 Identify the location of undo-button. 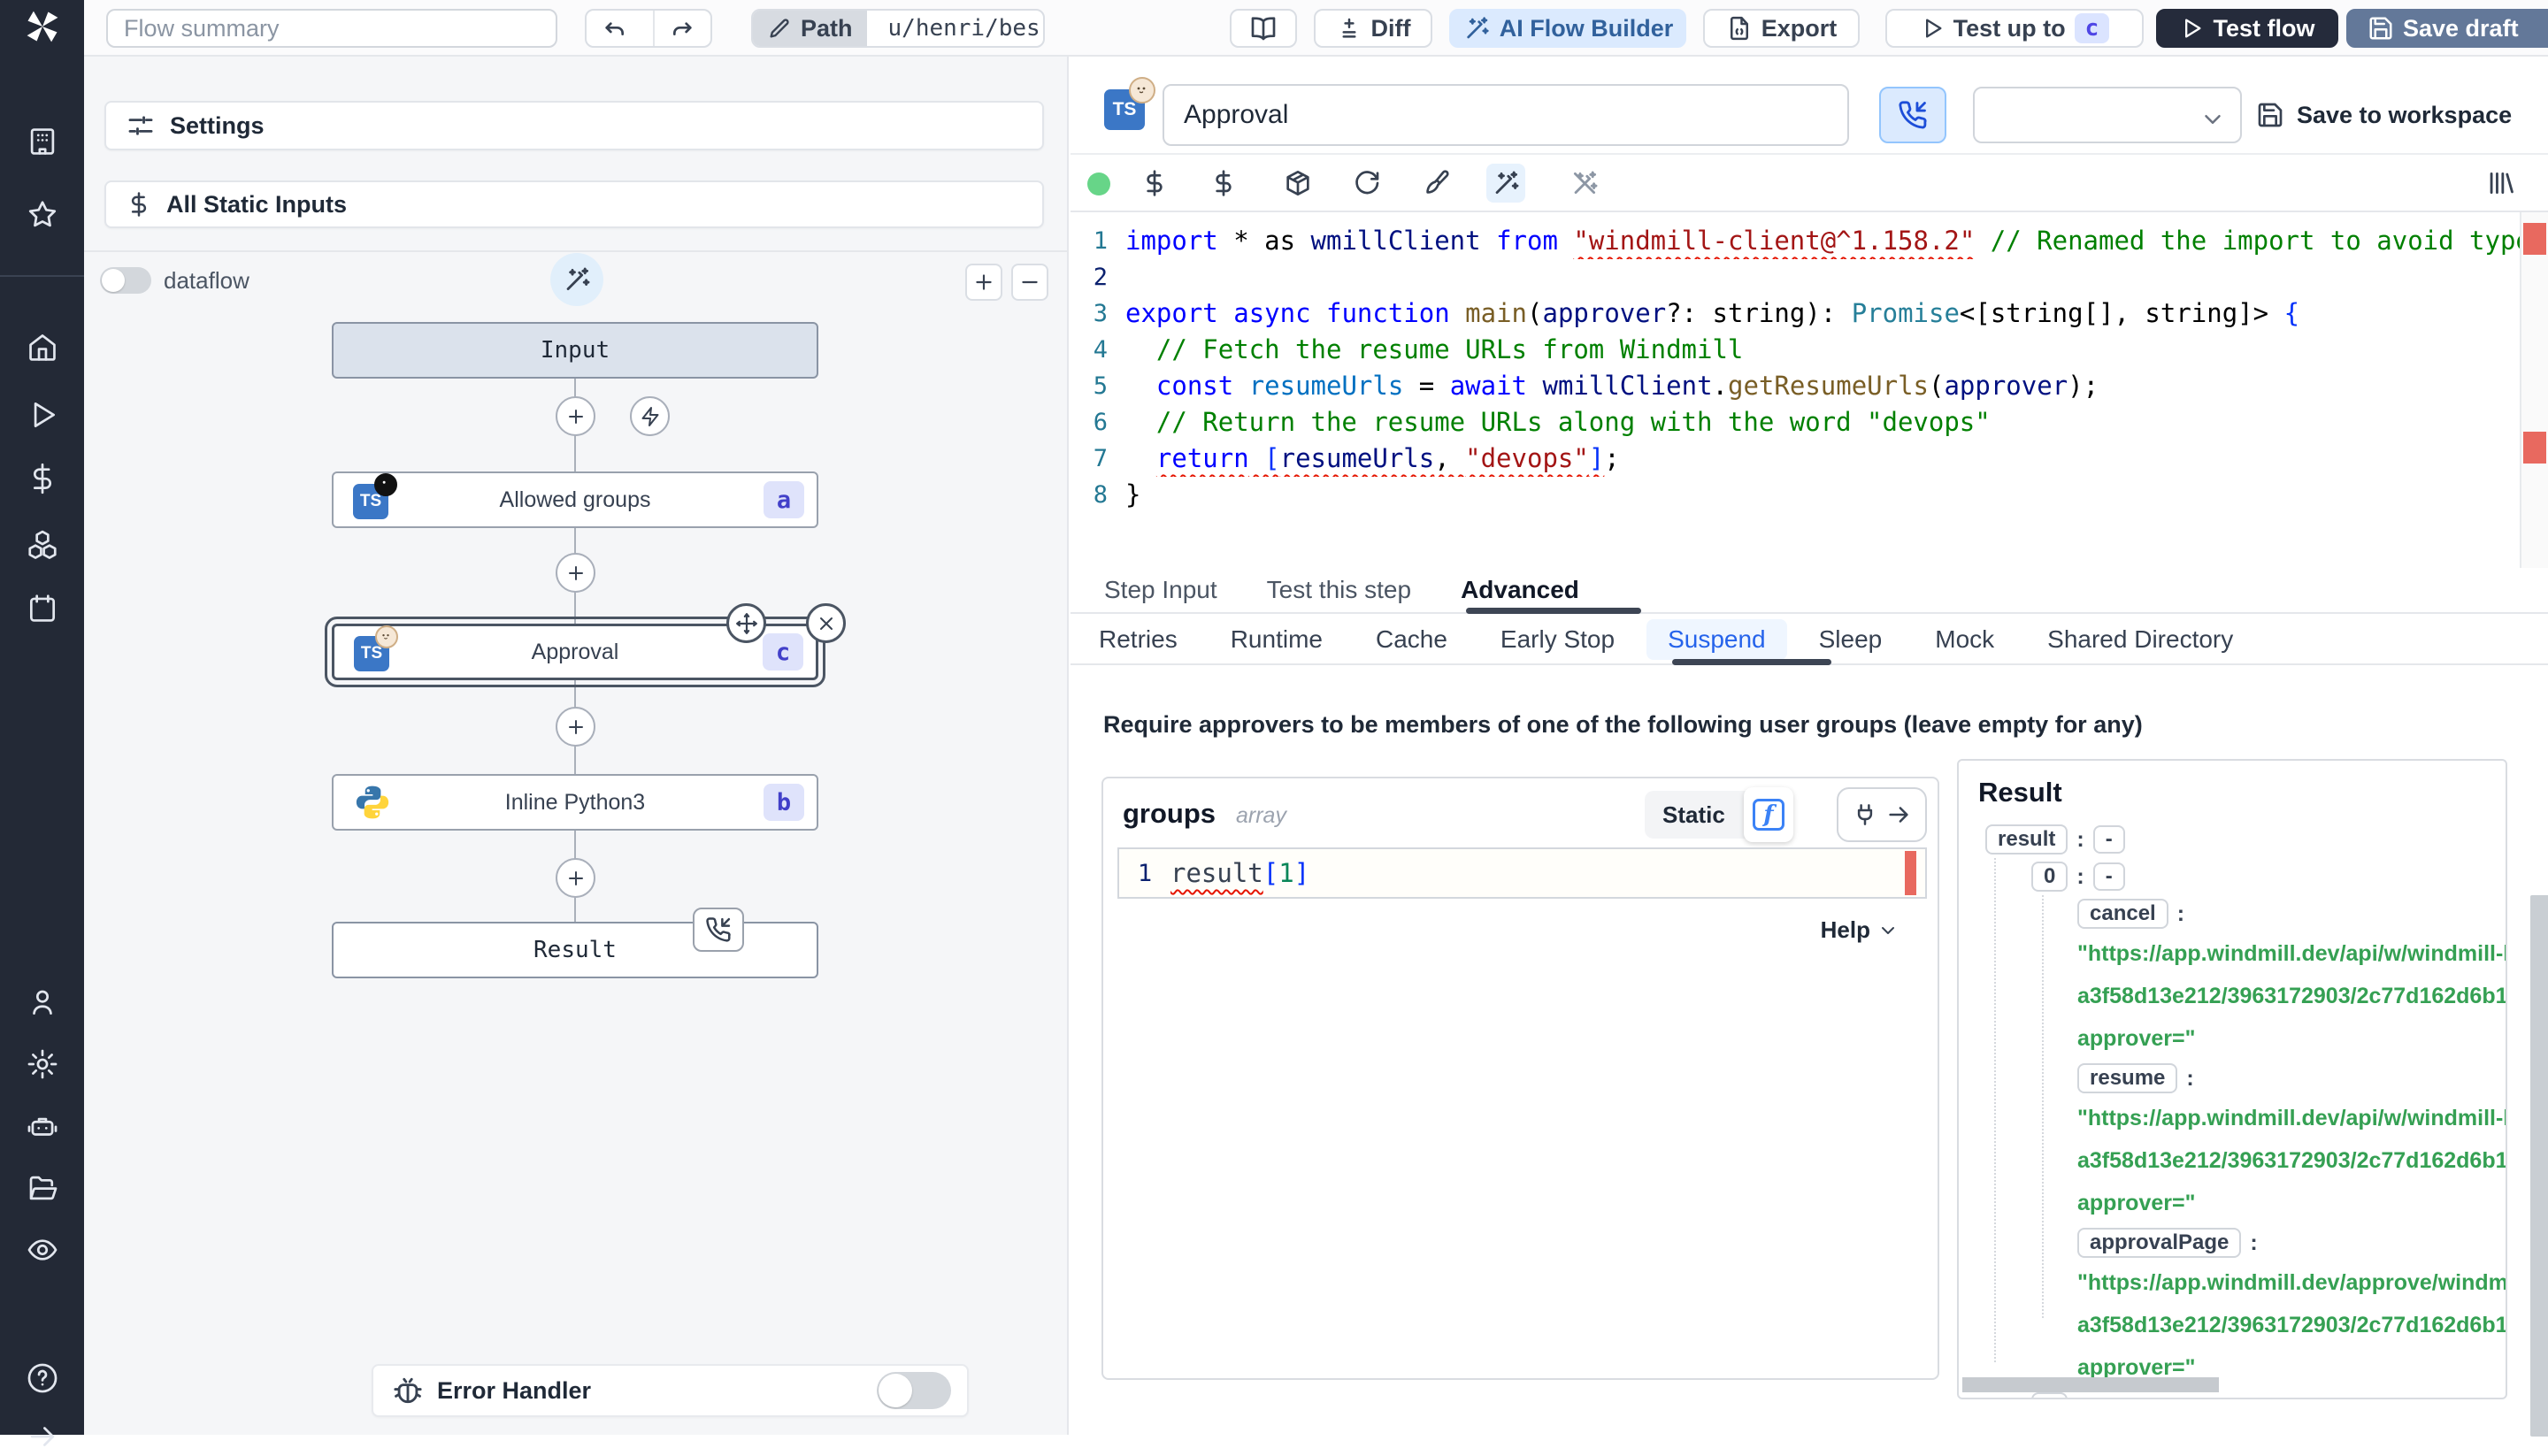
(615, 29).